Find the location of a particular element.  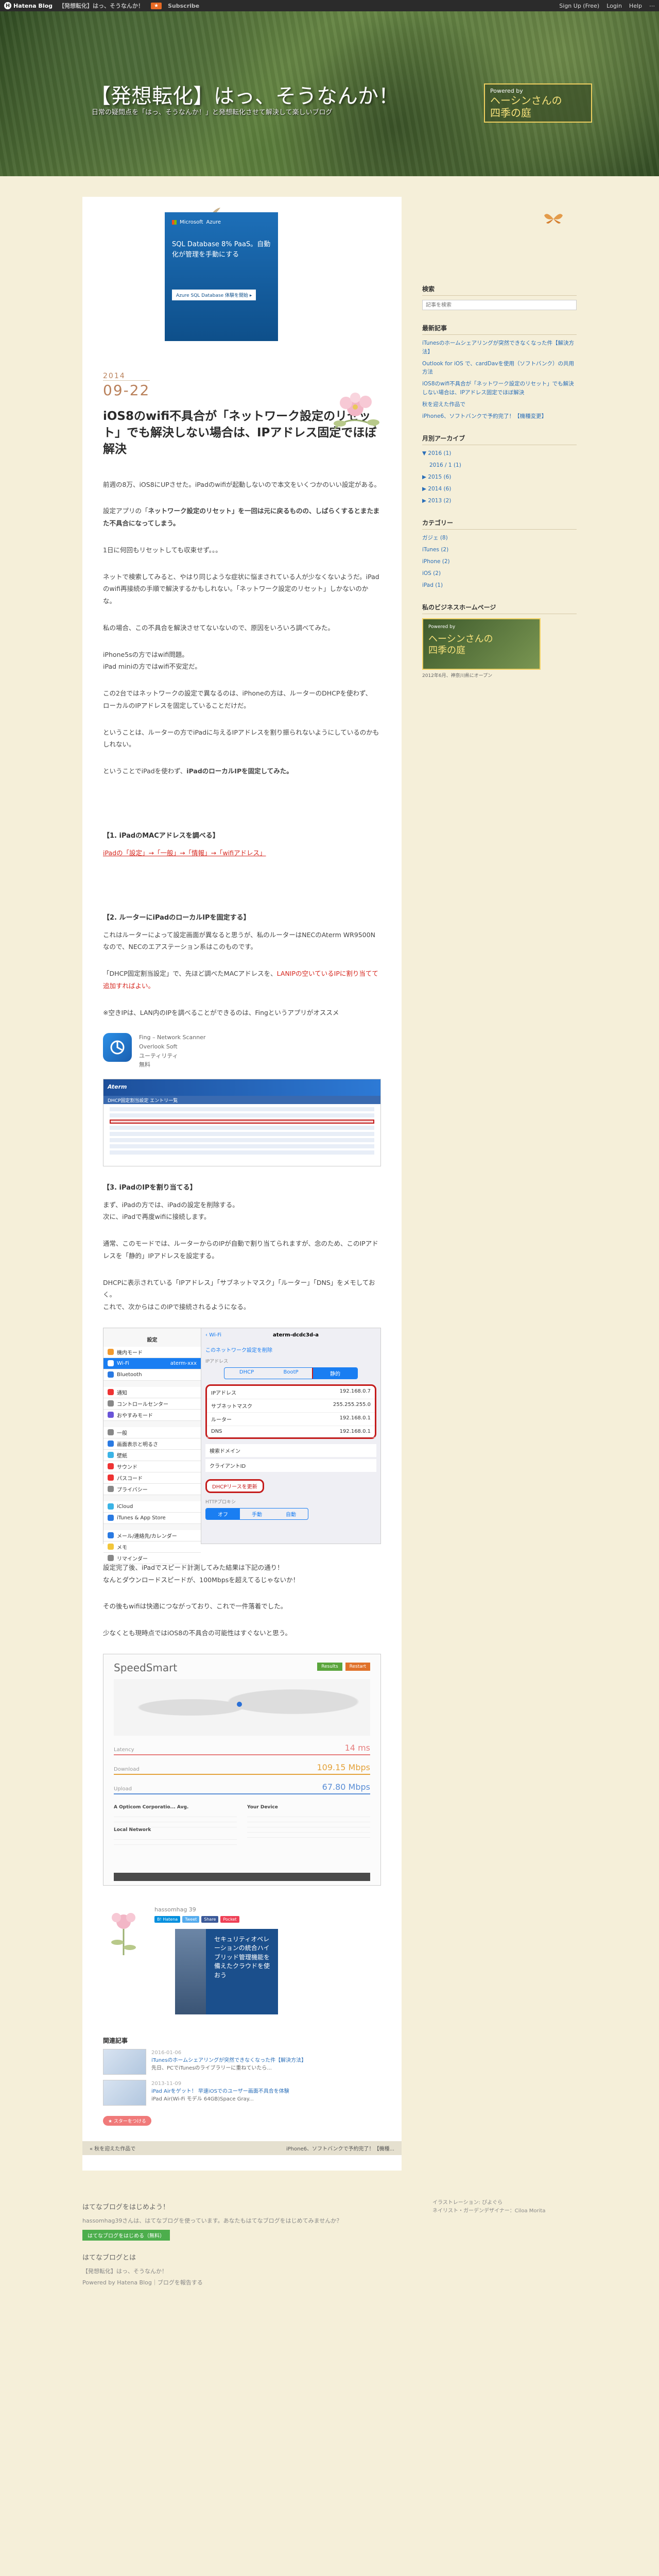

paragraph: 少なくとも現時点ではiOS8の不具合の可能性はすぐないと思う。 is located at coordinates (197, 1633).